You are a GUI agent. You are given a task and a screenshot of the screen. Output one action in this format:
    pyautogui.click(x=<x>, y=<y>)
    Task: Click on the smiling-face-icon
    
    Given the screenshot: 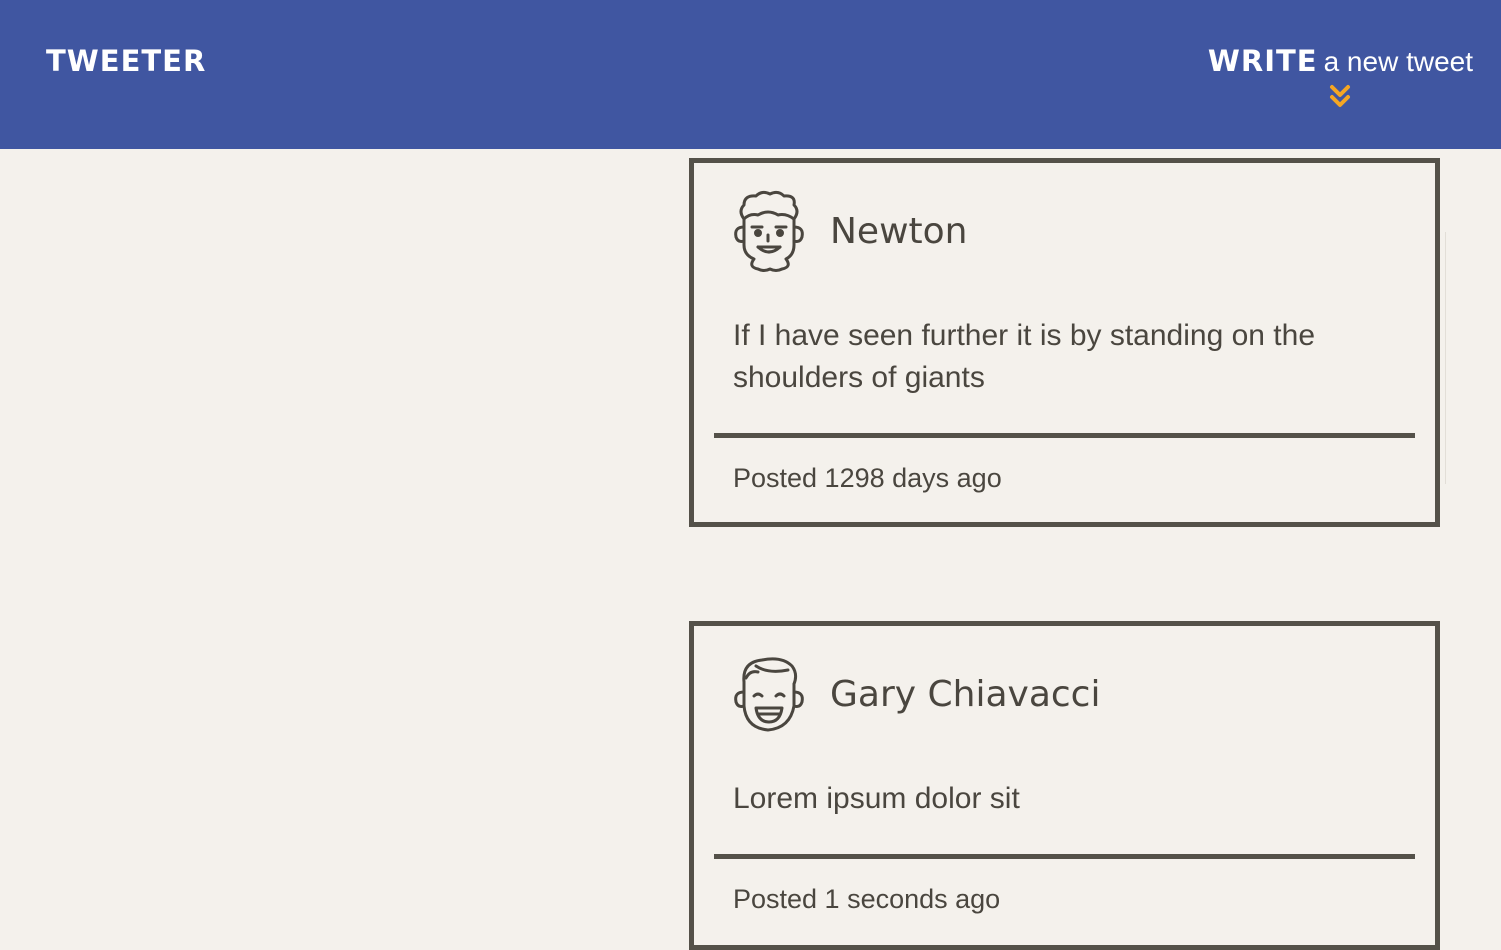 What is the action you would take?
    pyautogui.click(x=769, y=694)
    